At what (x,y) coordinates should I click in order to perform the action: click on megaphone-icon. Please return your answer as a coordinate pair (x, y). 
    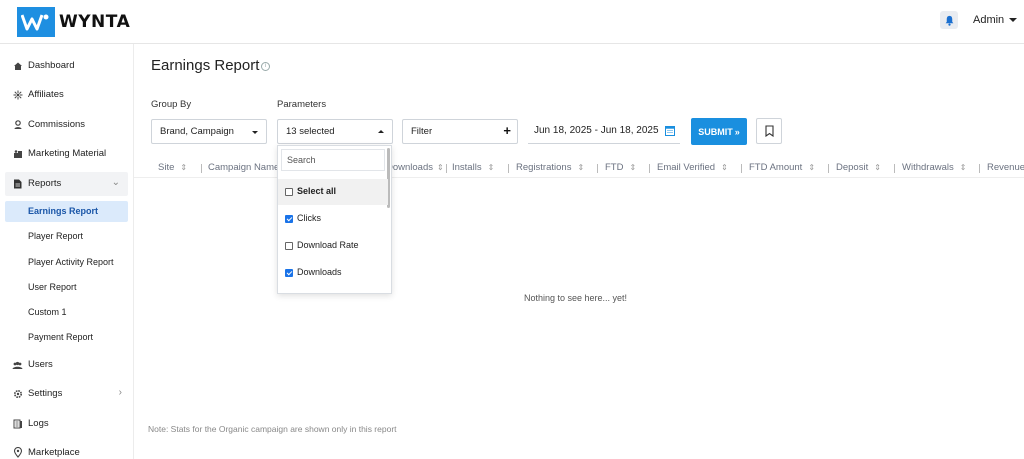
    Looking at the image, I should click on (17, 153).